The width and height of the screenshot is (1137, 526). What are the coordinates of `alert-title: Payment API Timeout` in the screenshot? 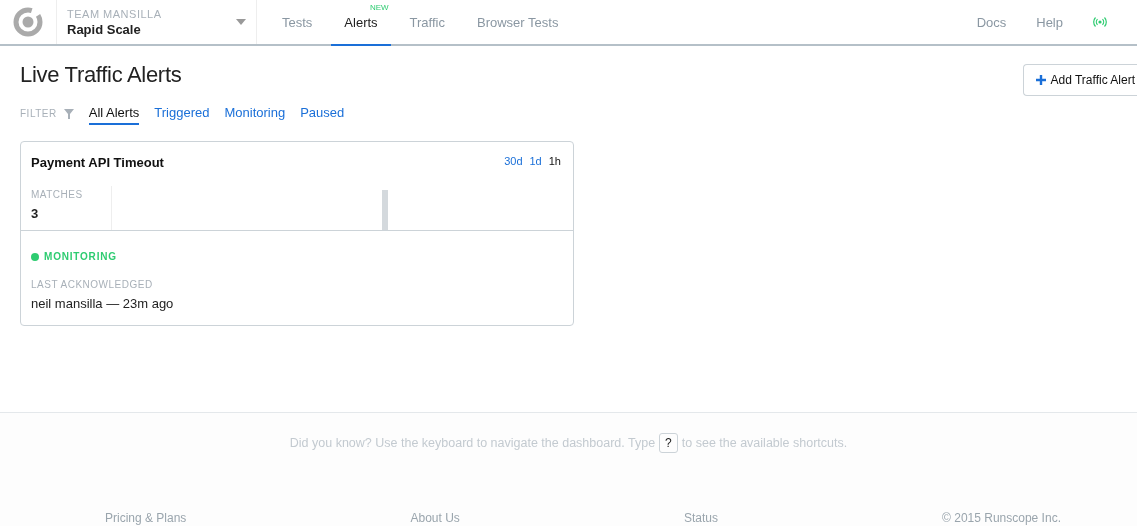 It's located at (97, 162).